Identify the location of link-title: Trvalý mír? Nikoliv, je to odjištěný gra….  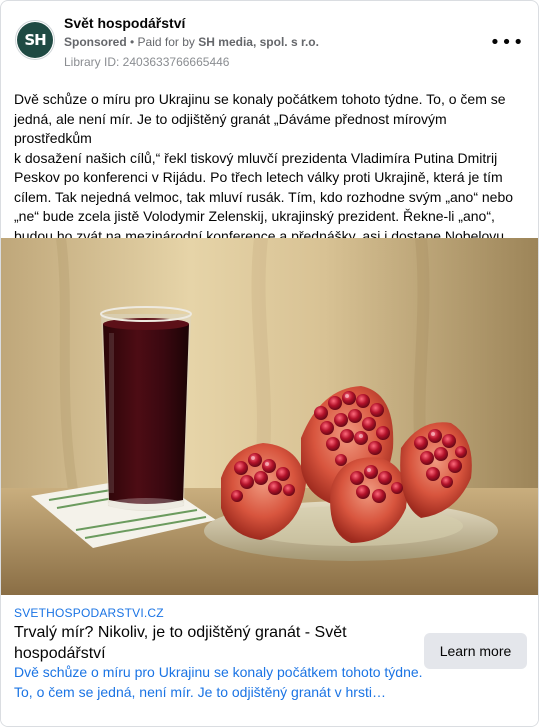
(209, 643).